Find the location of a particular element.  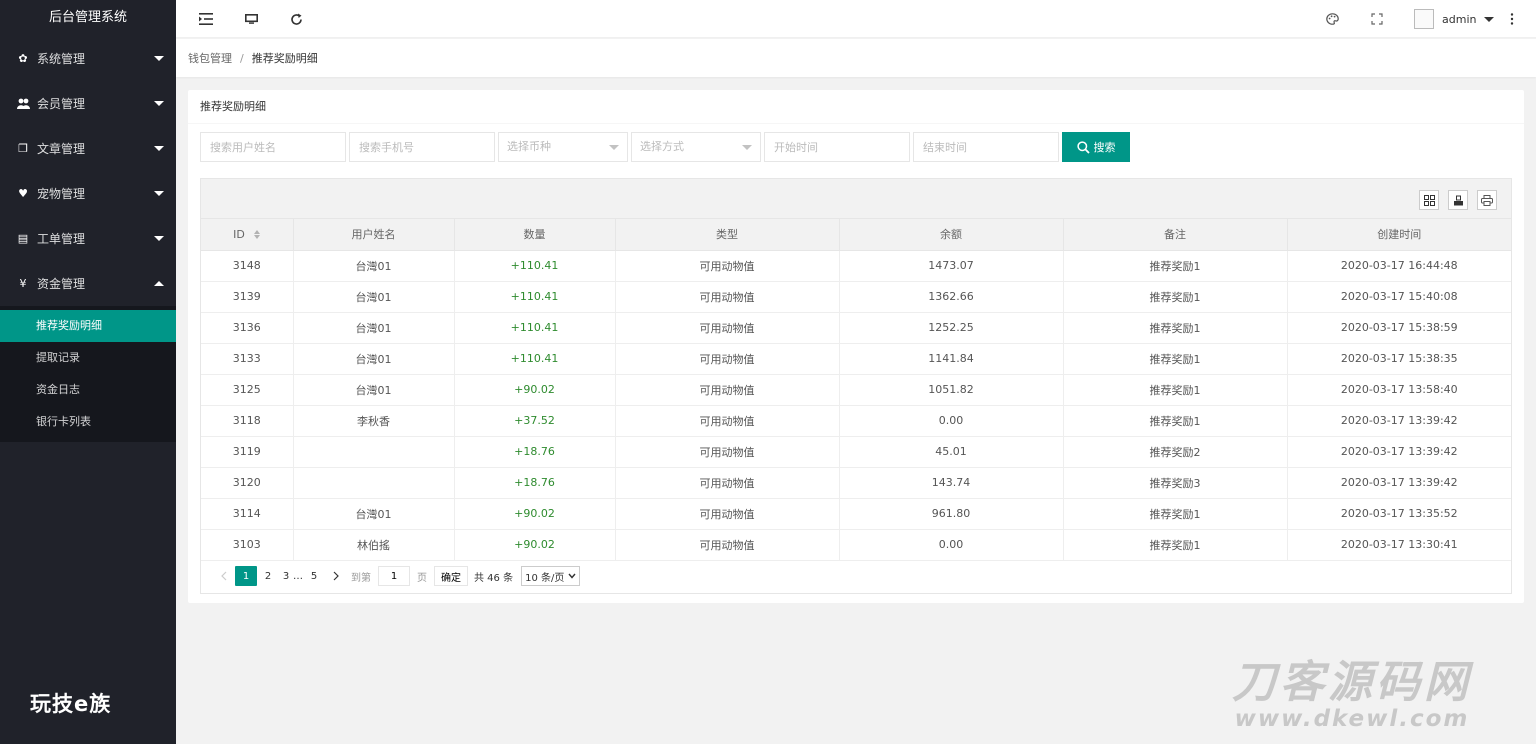

cell-id: 3136 is located at coordinates (247, 328).